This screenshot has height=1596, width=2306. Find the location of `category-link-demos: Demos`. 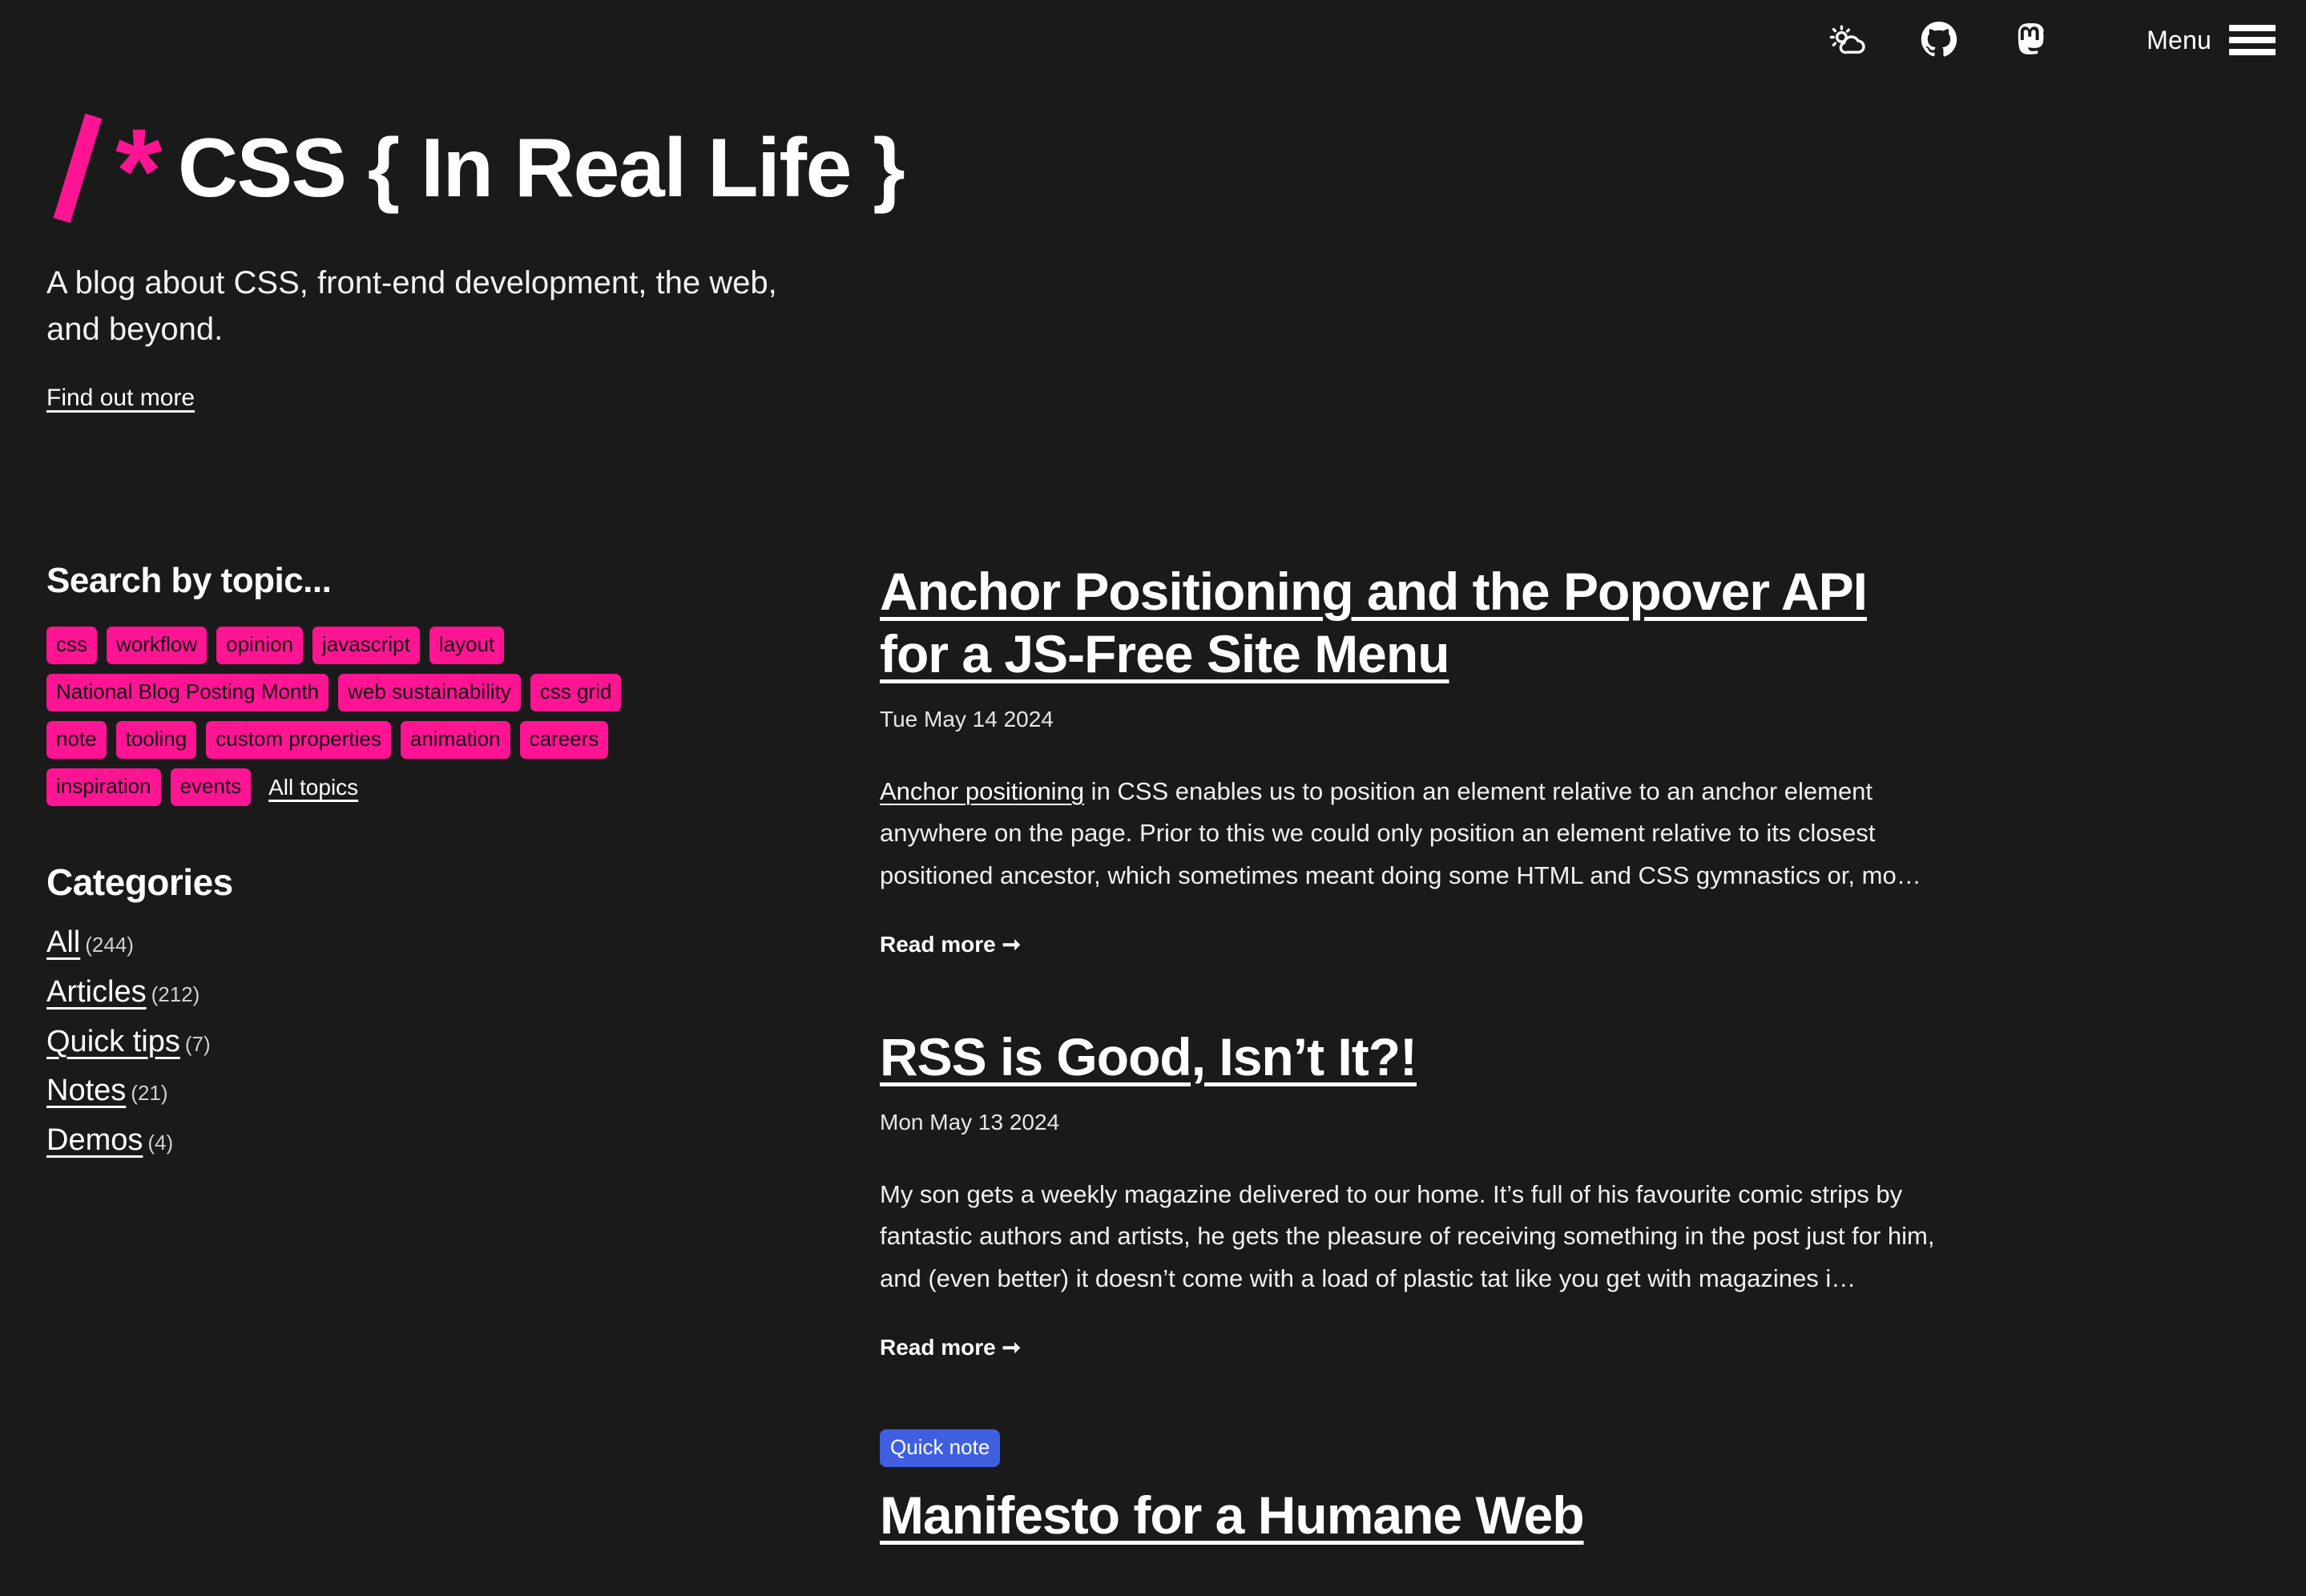

category-link-demos: Demos is located at coordinates (94, 1140).